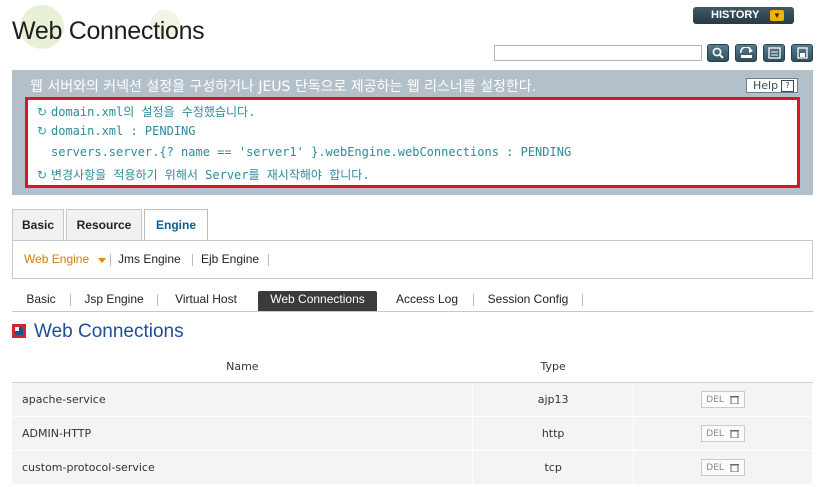 The image size is (825, 487). What do you see at coordinates (553, 366) in the screenshot?
I see `column-header-type: Type` at bounding box center [553, 366].